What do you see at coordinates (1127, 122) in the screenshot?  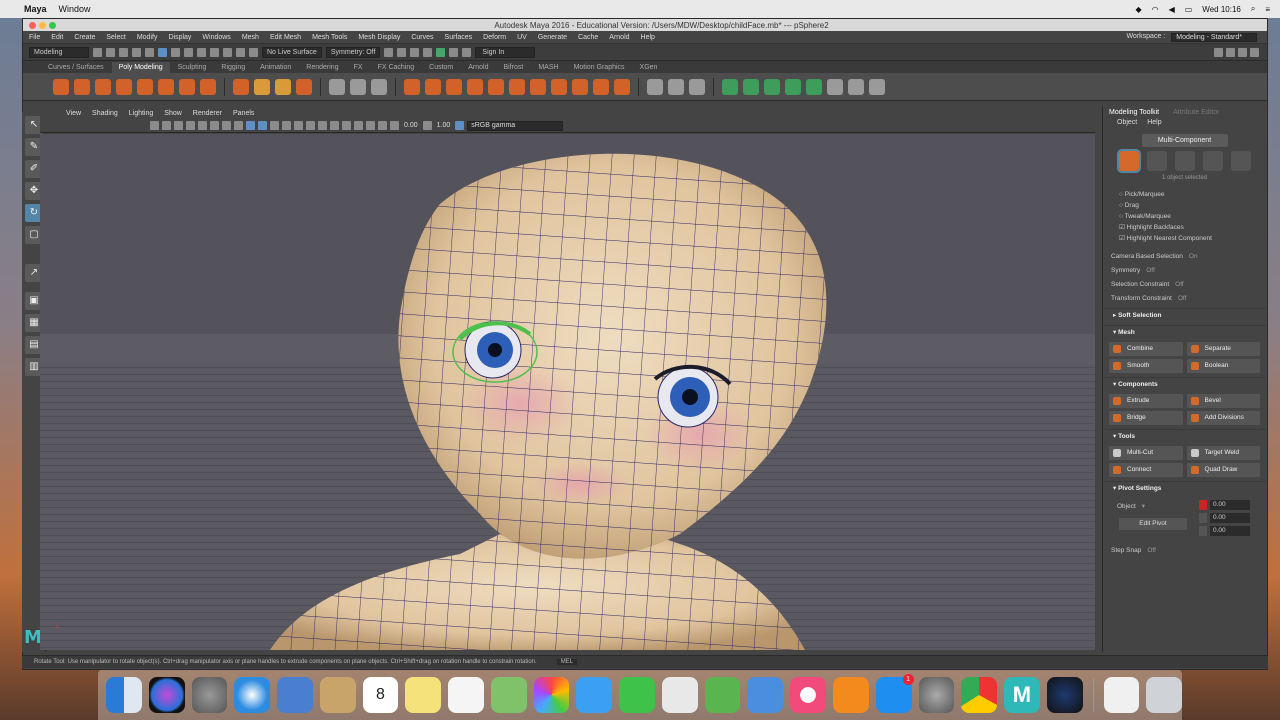 I see `mtk-menu-object: Object` at bounding box center [1127, 122].